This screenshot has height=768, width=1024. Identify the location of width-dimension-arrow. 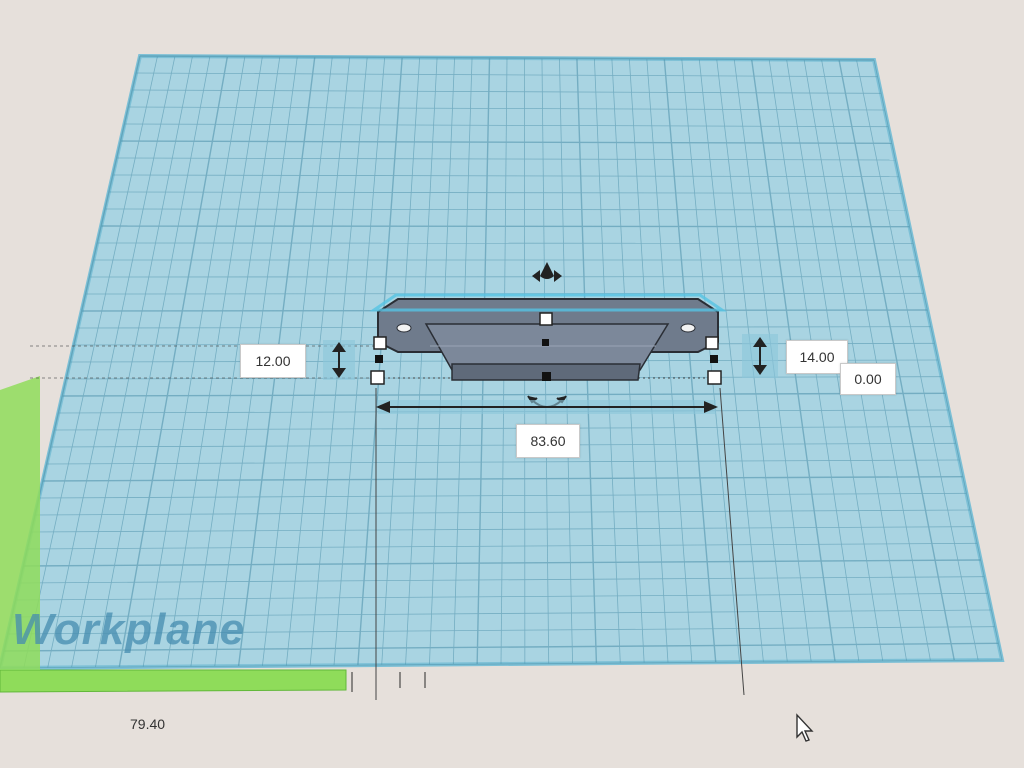
(547, 407).